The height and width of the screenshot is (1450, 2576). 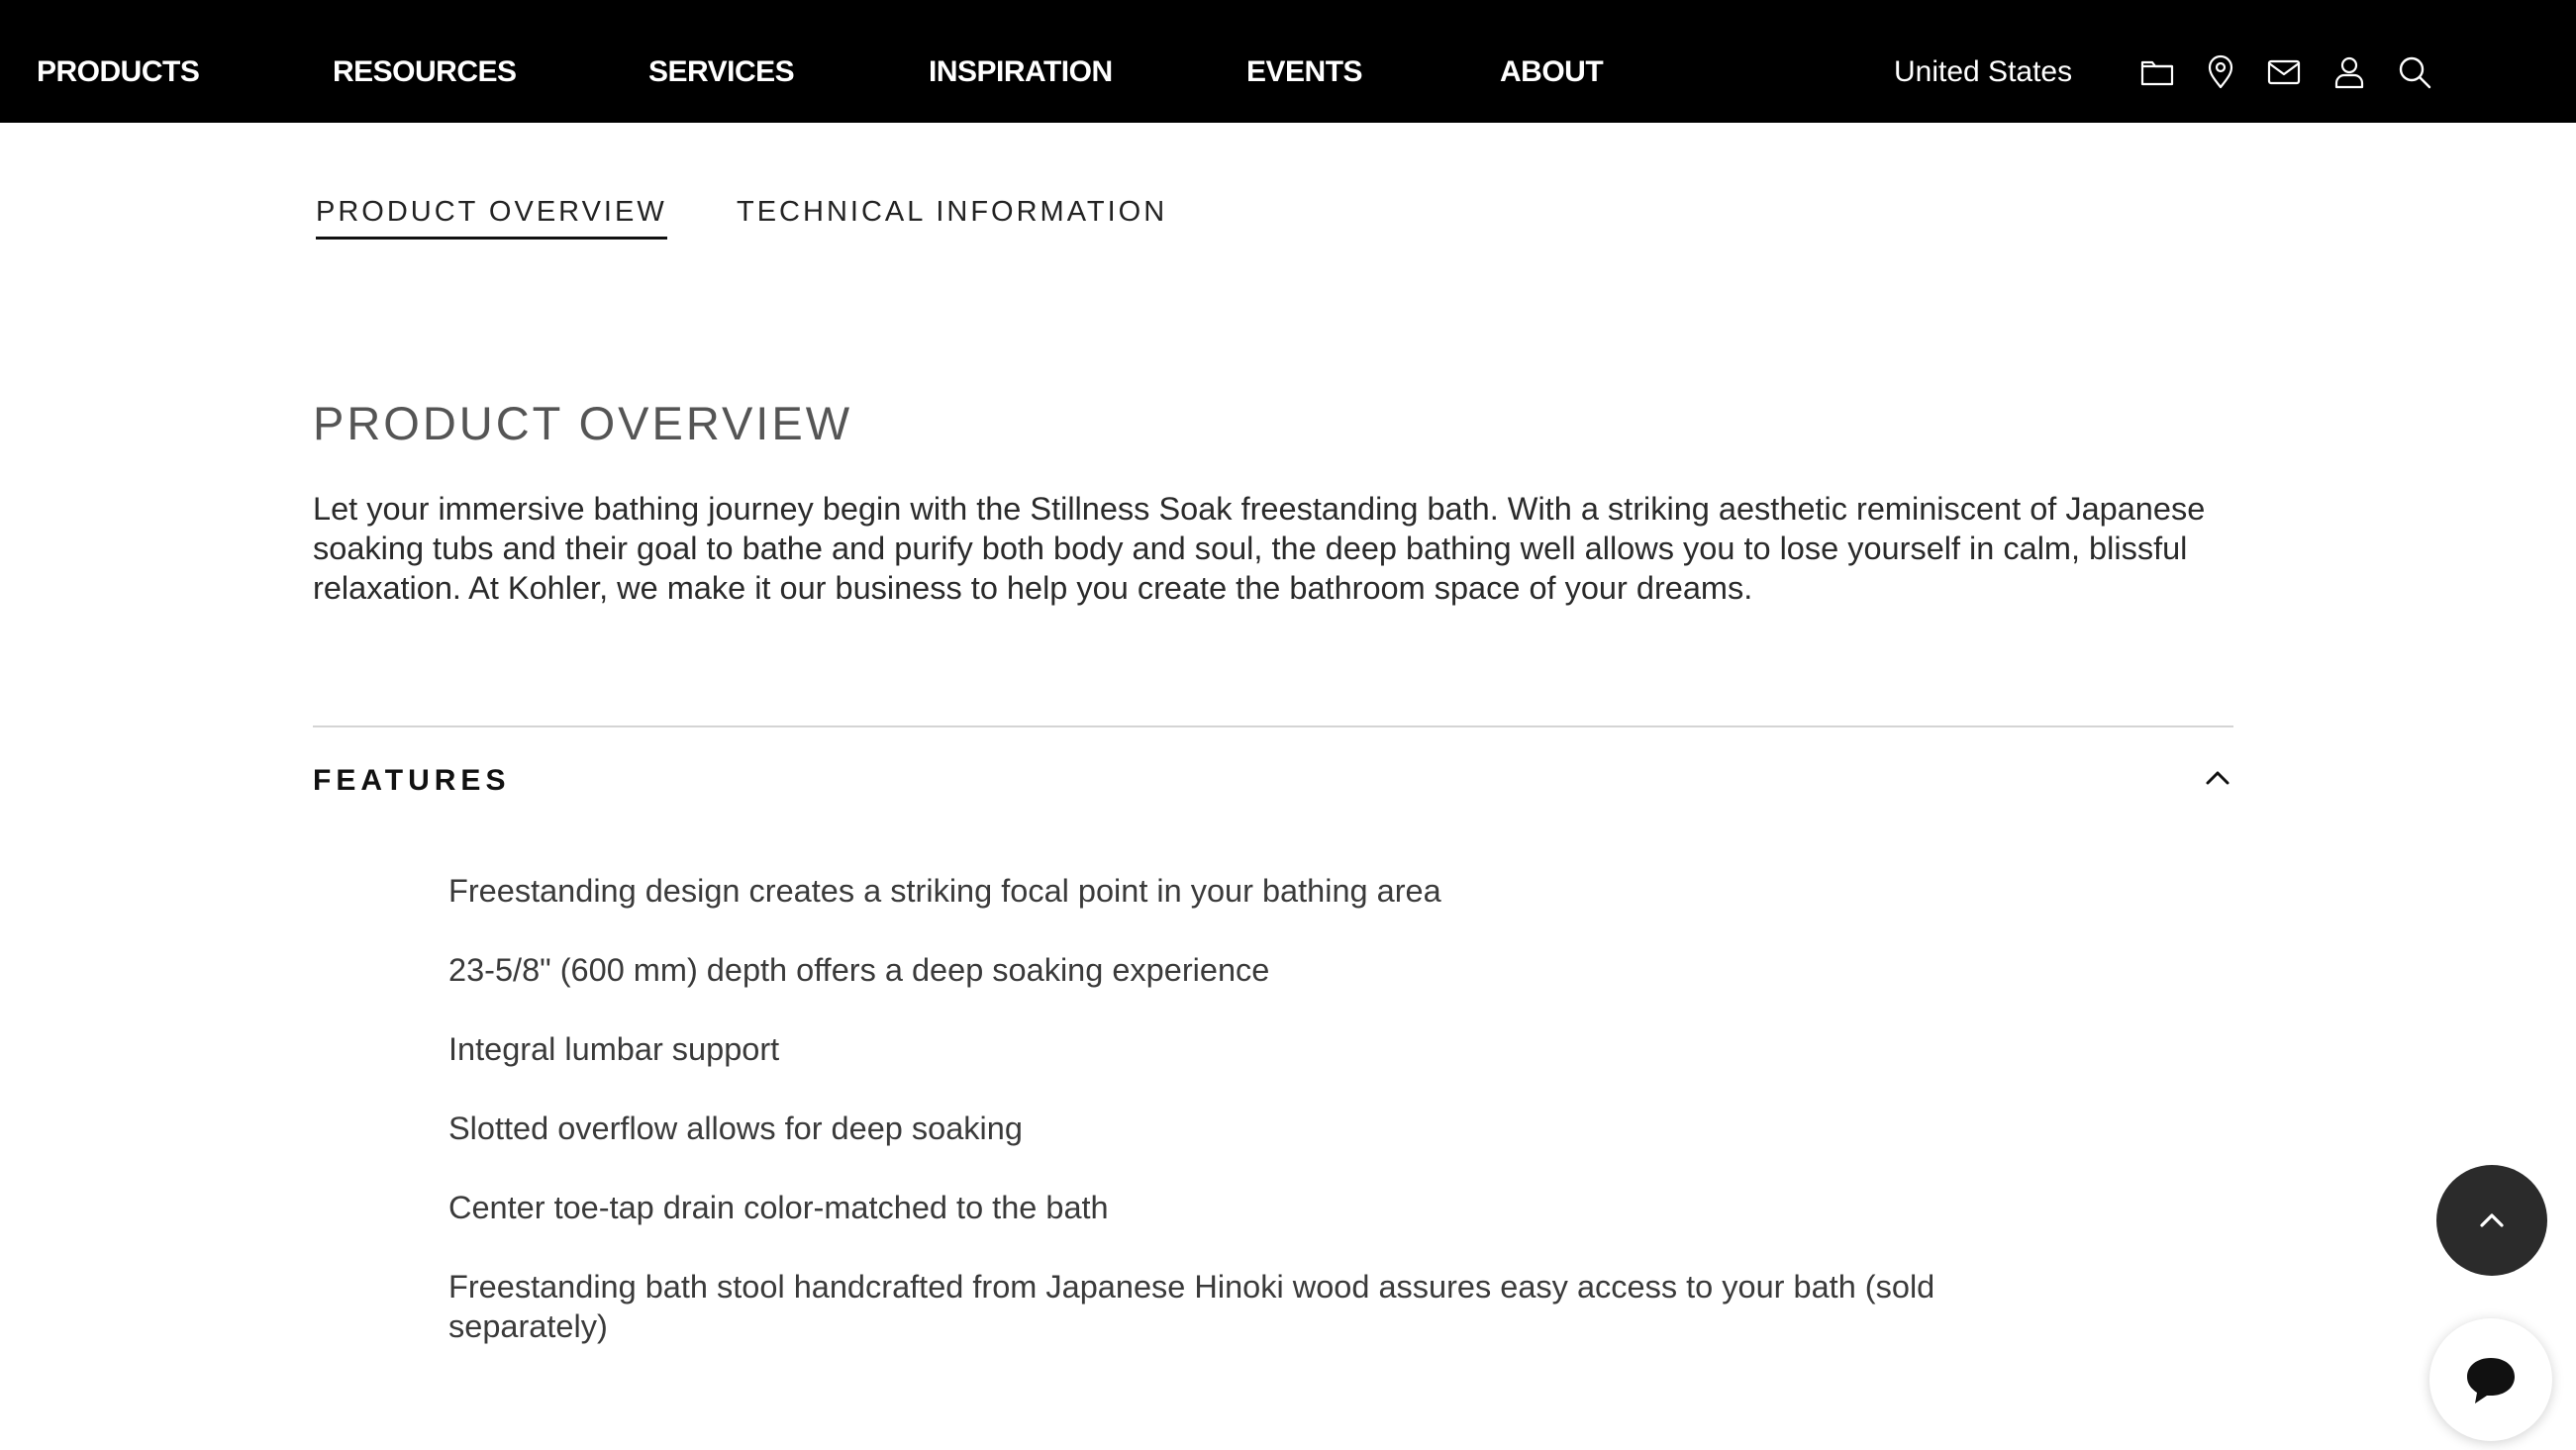 What do you see at coordinates (2157, 72) in the screenshot?
I see `folder-icon` at bounding box center [2157, 72].